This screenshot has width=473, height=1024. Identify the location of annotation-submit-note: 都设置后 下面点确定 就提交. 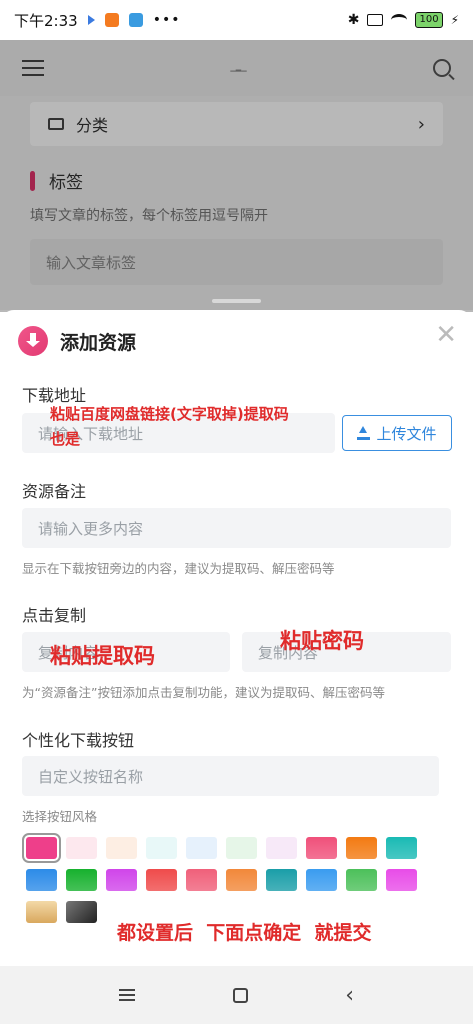
(244, 933).